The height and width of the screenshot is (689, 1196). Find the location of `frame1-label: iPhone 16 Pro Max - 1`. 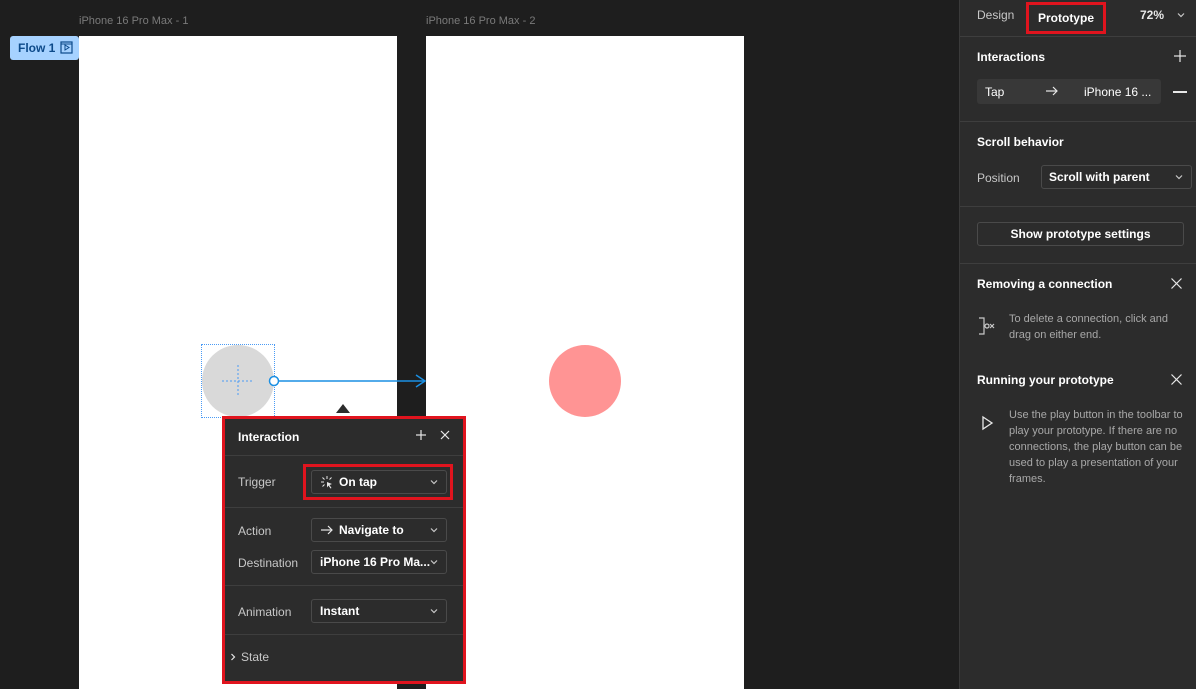

frame1-label: iPhone 16 Pro Max - 1 is located at coordinates (133, 21).